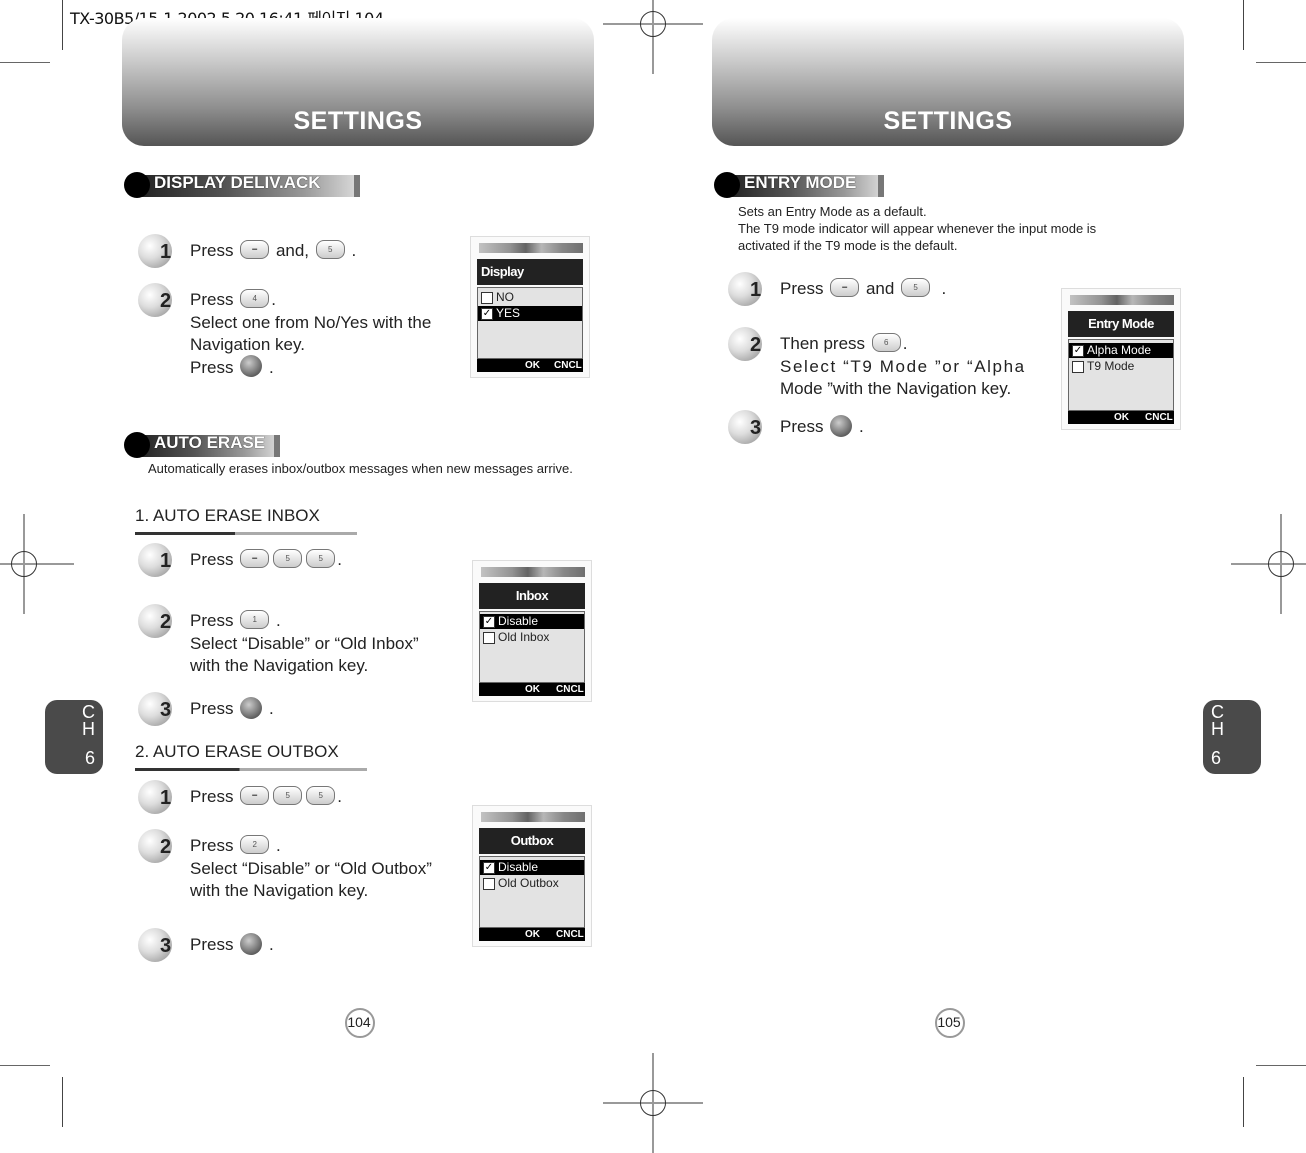 Image resolution: width=1306 pixels, height=1153 pixels. I want to click on page-header-left: SETTINGS, so click(358, 82).